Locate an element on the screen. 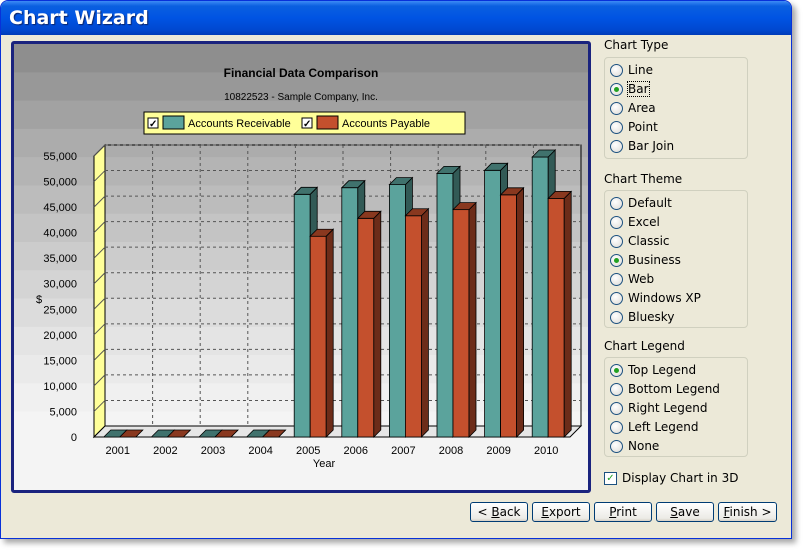  legend-swatch is located at coordinates (173, 122).